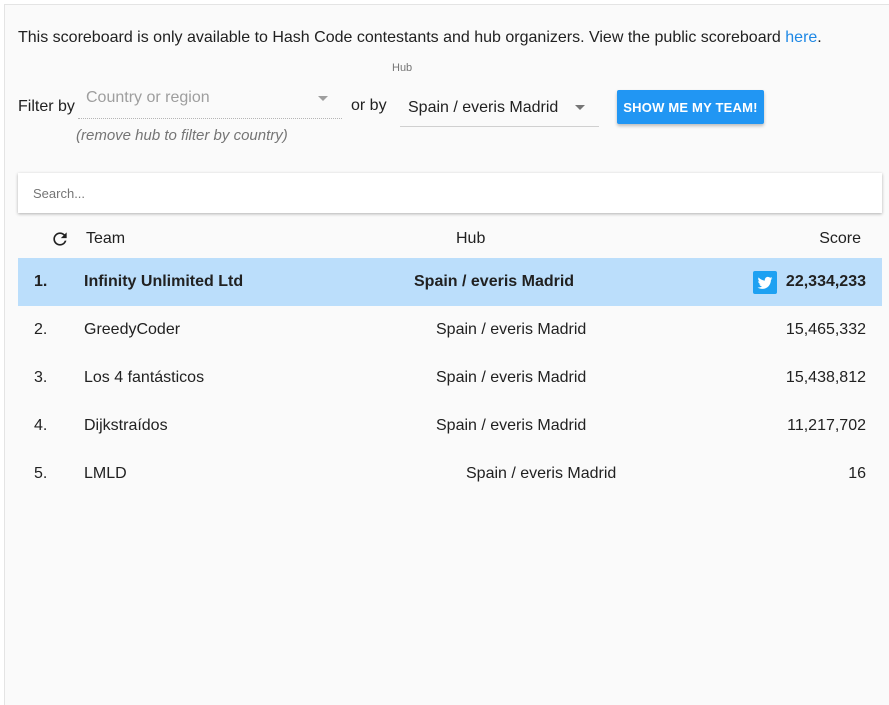 Image resolution: width=889 pixels, height=705 pixels. Describe the element at coordinates (826, 425) in the screenshot. I see `row-score: 11,217,702` at that location.